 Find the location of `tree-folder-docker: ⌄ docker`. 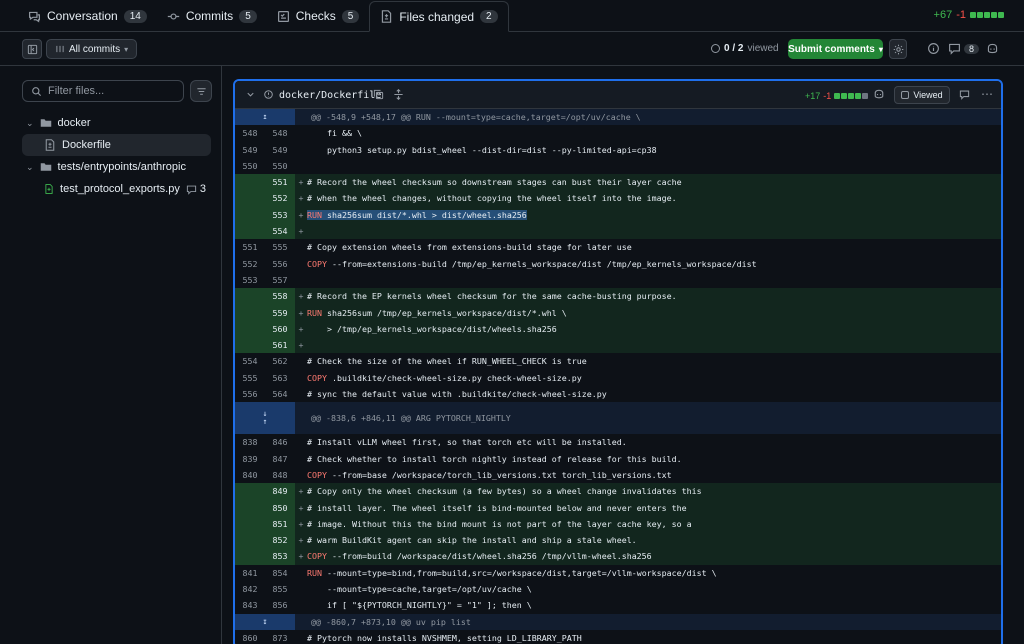

tree-folder-docker: ⌄ docker is located at coordinates (117, 123).